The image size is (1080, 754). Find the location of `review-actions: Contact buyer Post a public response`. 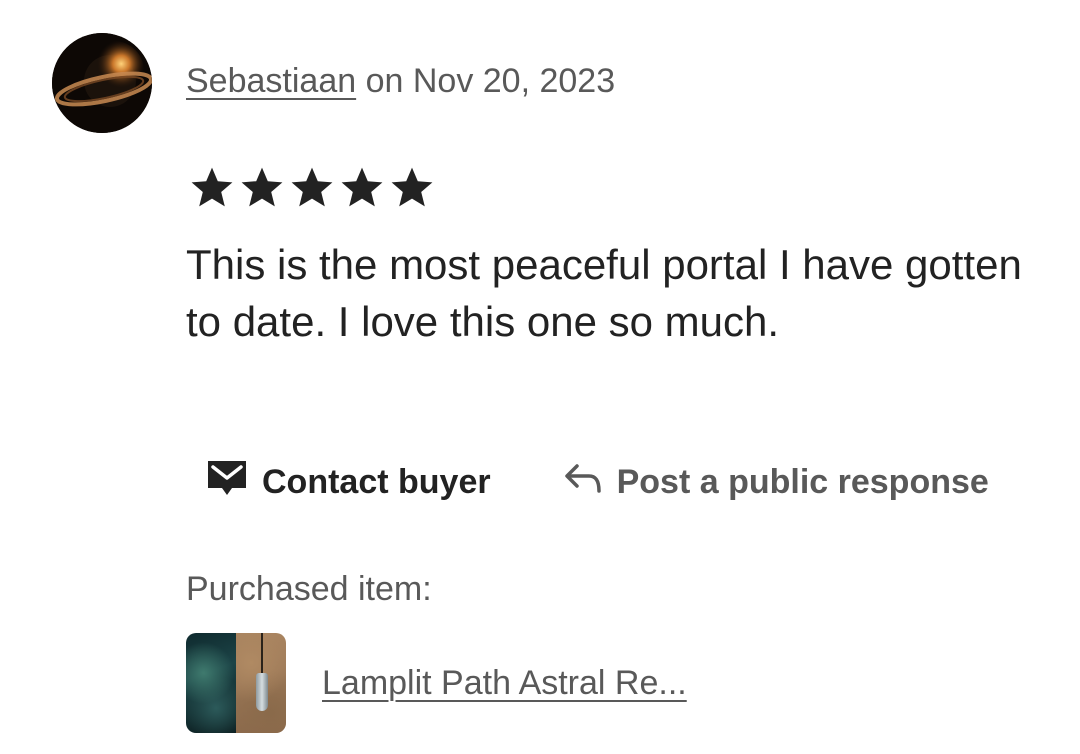

review-actions: Contact buyer Post a public response is located at coordinates (597, 482).